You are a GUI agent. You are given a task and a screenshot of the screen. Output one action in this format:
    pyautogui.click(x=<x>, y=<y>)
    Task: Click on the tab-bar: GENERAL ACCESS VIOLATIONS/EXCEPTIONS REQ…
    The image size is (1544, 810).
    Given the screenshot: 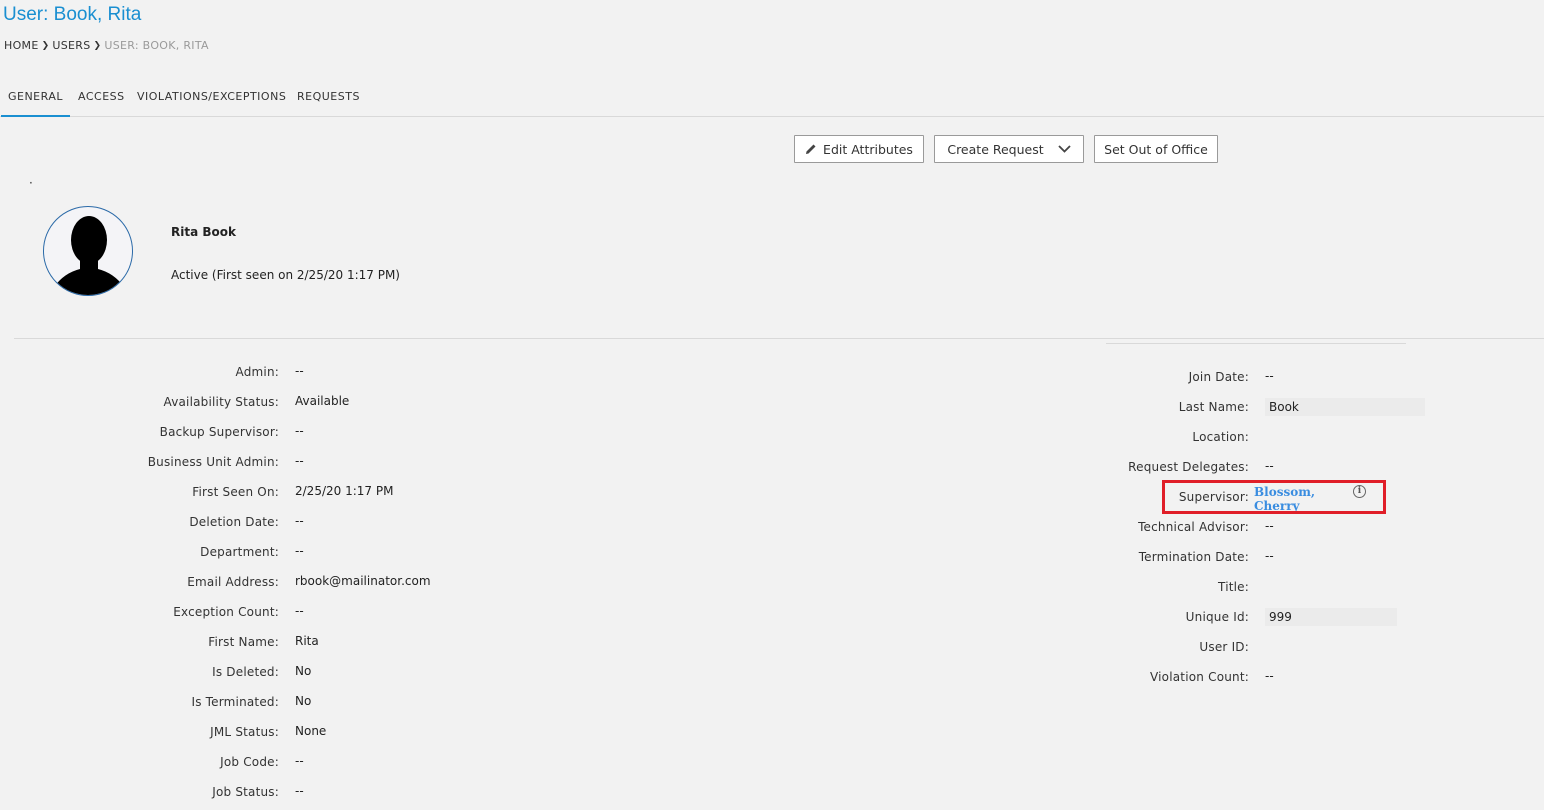 What is the action you would take?
    pyautogui.click(x=772, y=98)
    